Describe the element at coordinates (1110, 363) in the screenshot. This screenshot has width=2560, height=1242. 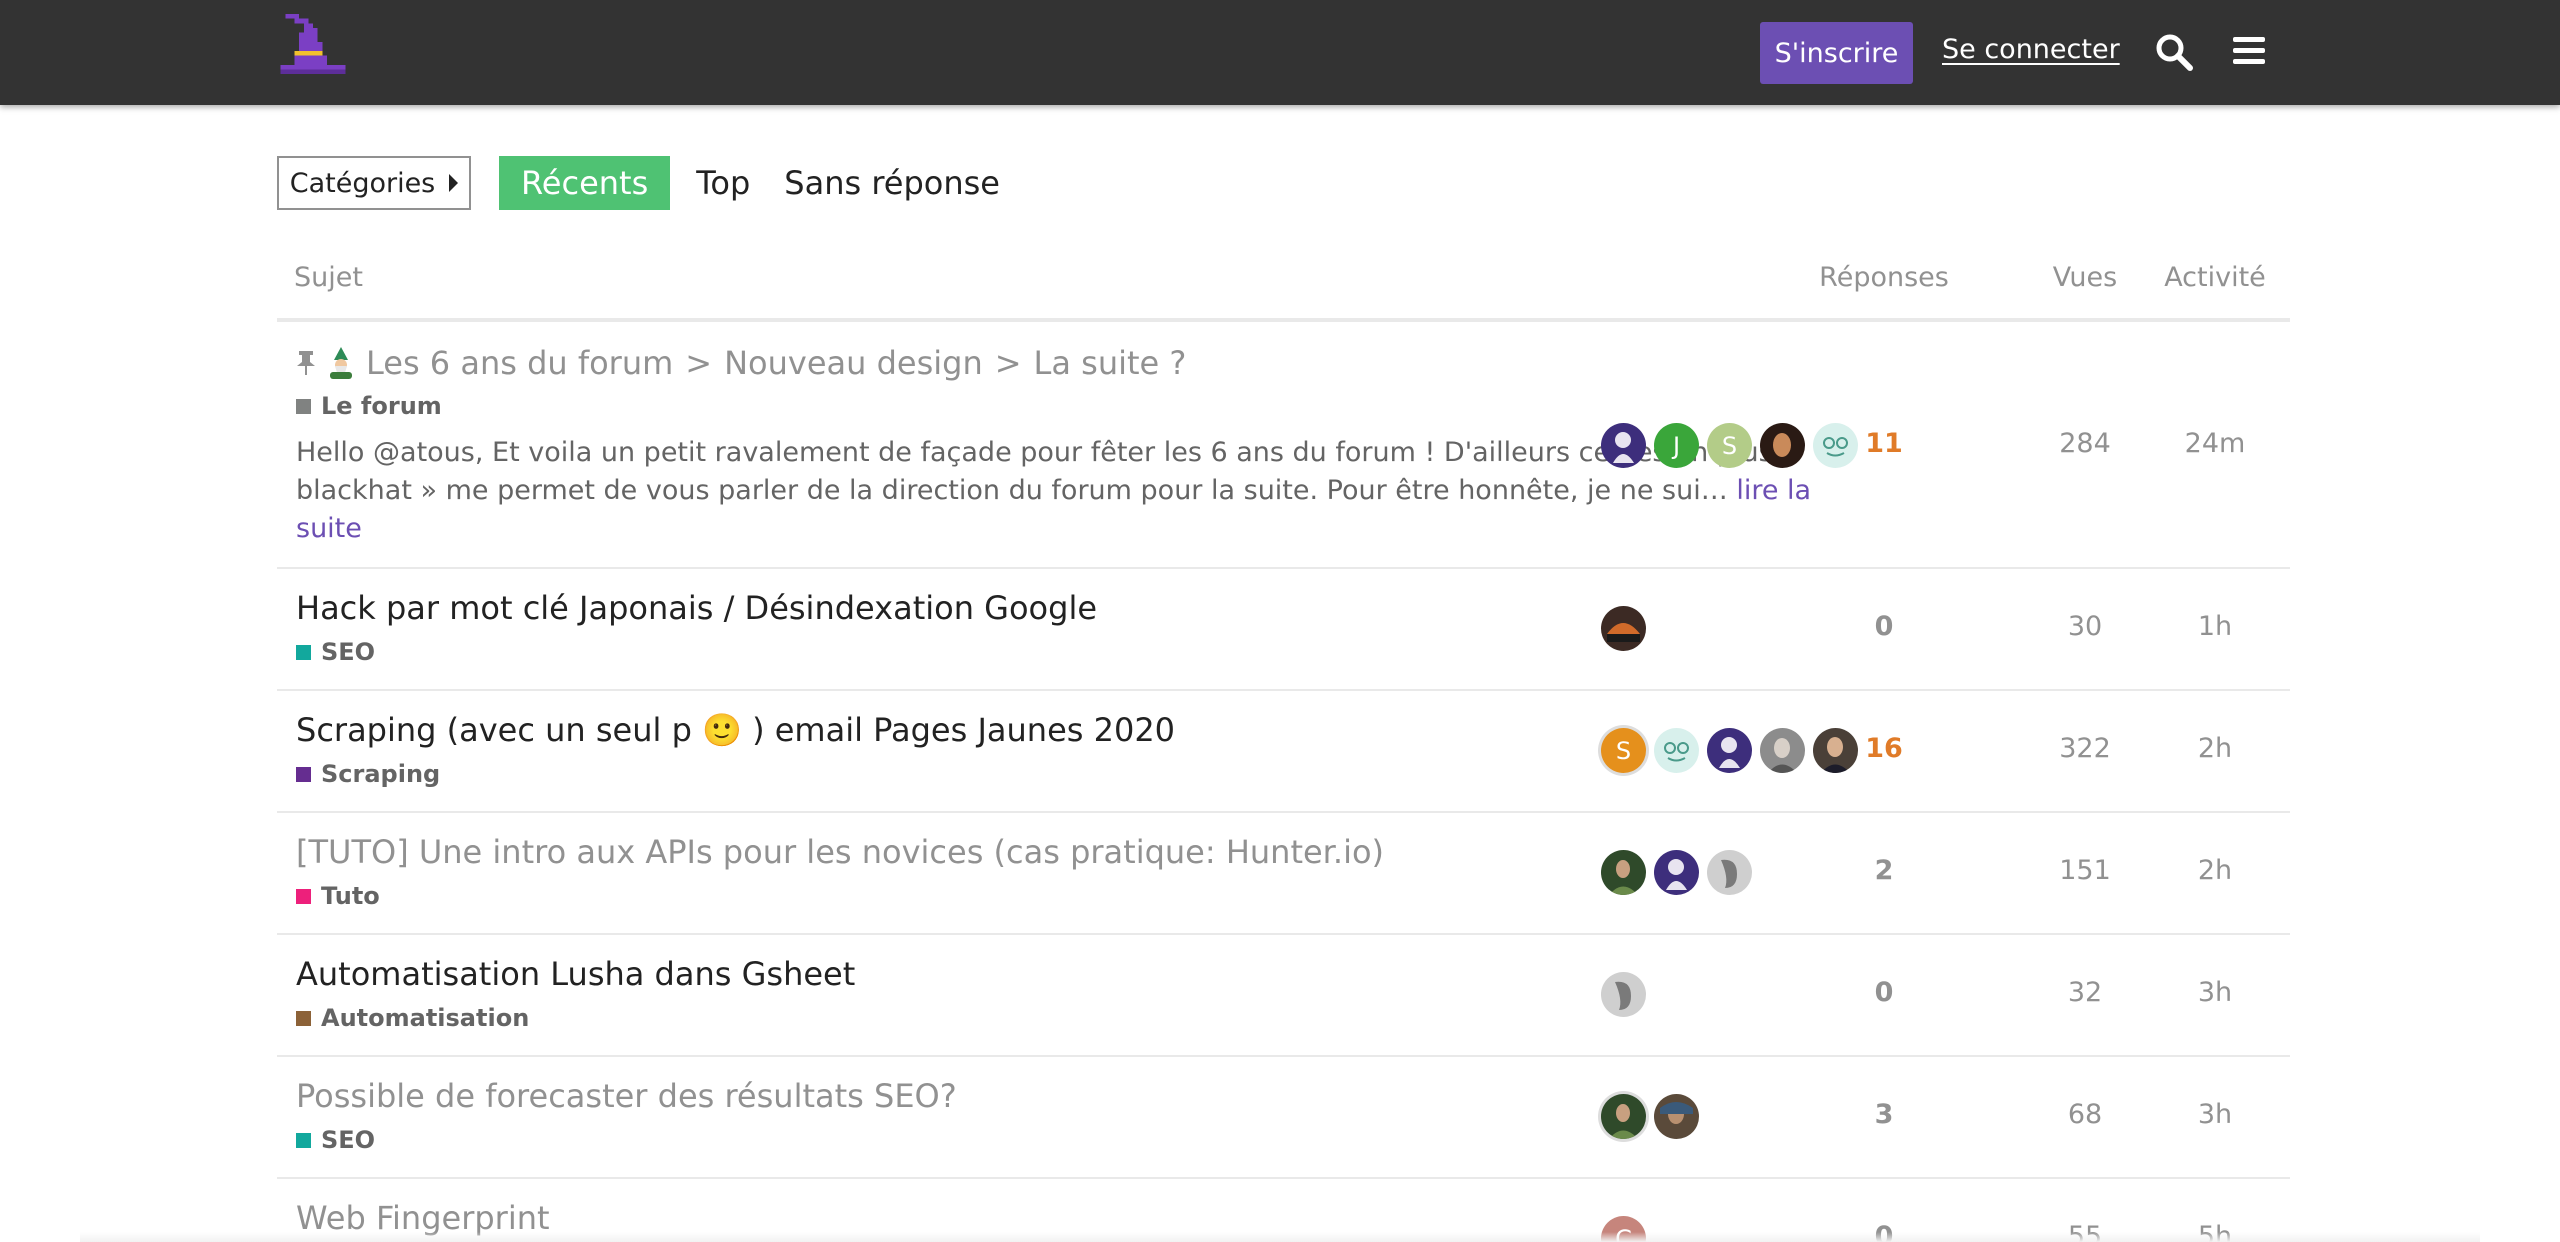
I see `title-part-3: La suite ?` at that location.